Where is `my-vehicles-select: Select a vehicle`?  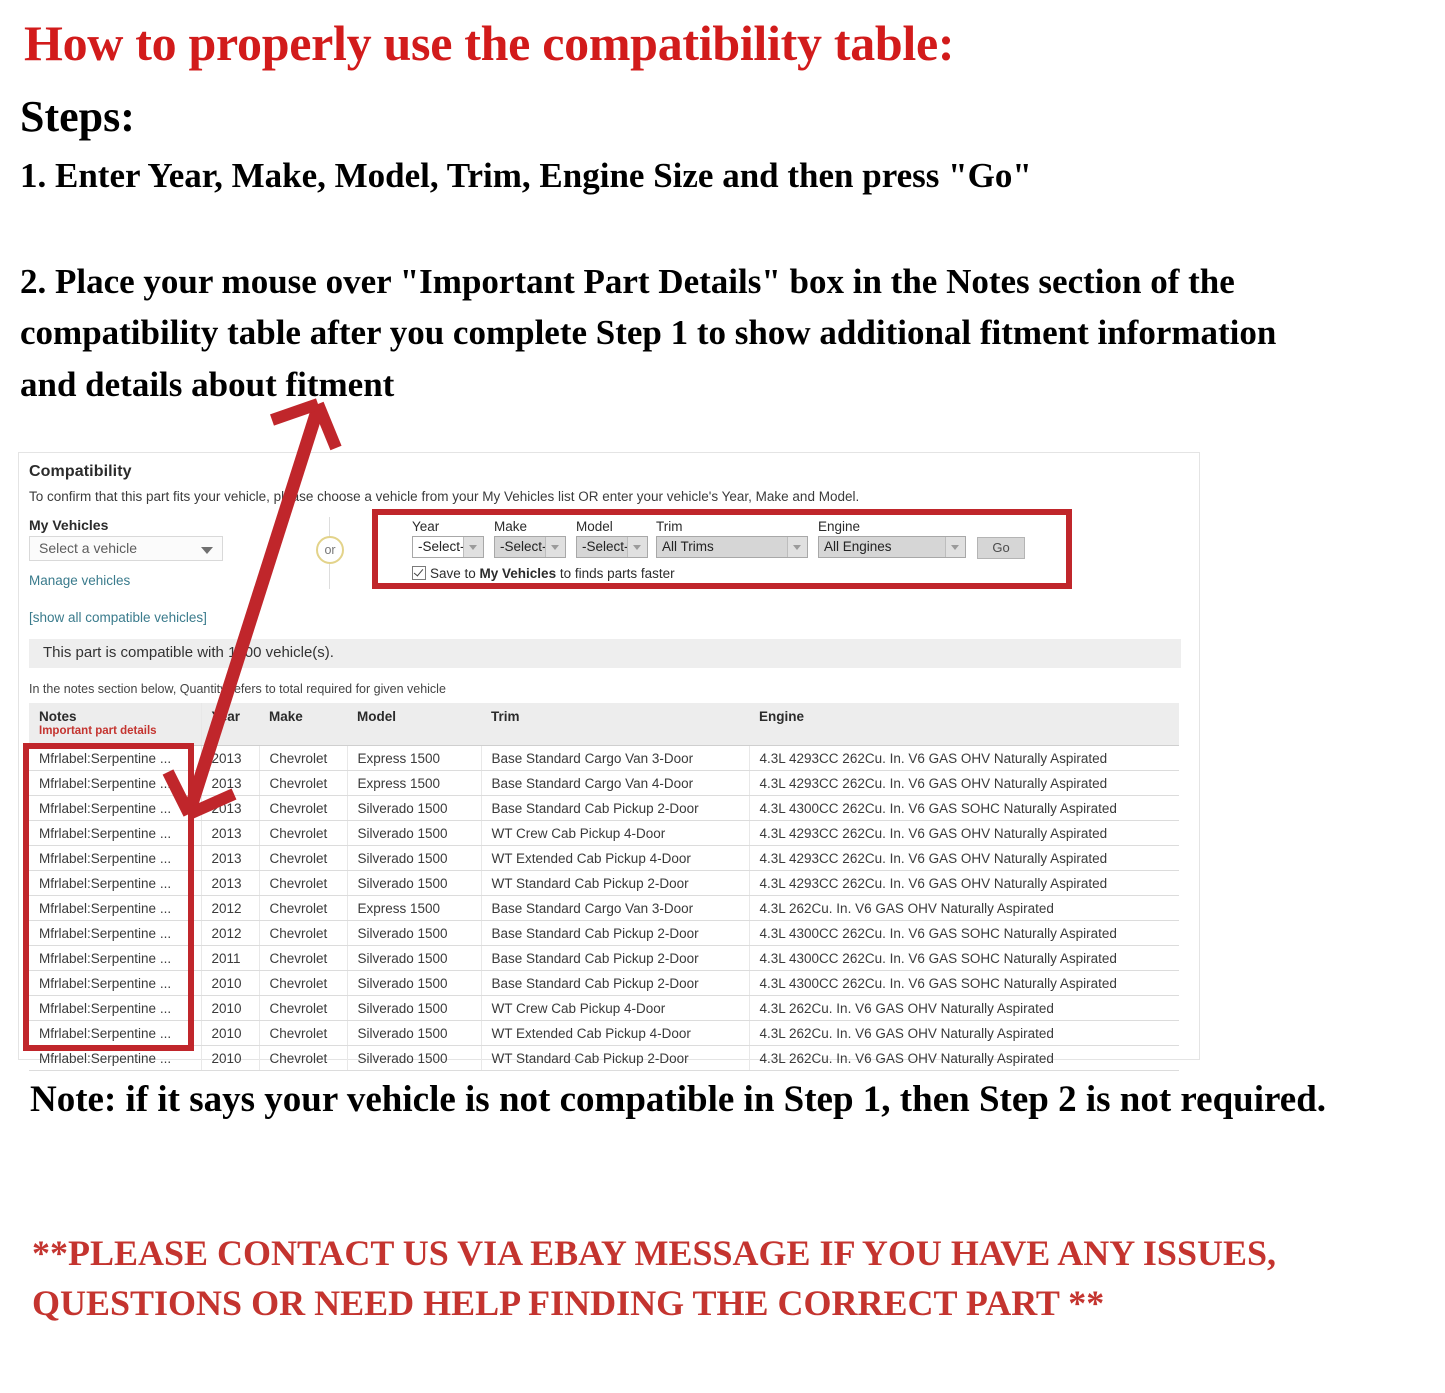
my-vehicles-select: Select a vehicle is located at coordinates (126, 548).